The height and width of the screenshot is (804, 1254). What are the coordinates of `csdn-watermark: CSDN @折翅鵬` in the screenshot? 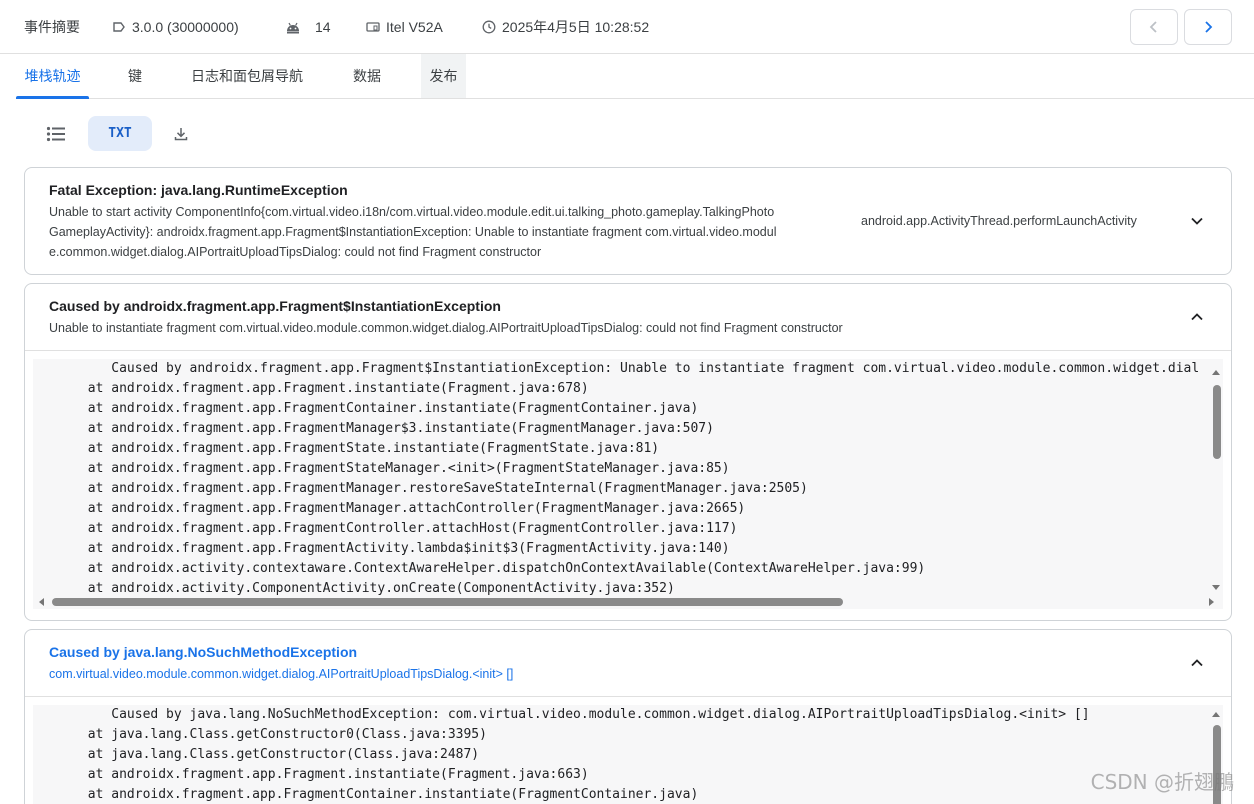 It's located at (1162, 782).